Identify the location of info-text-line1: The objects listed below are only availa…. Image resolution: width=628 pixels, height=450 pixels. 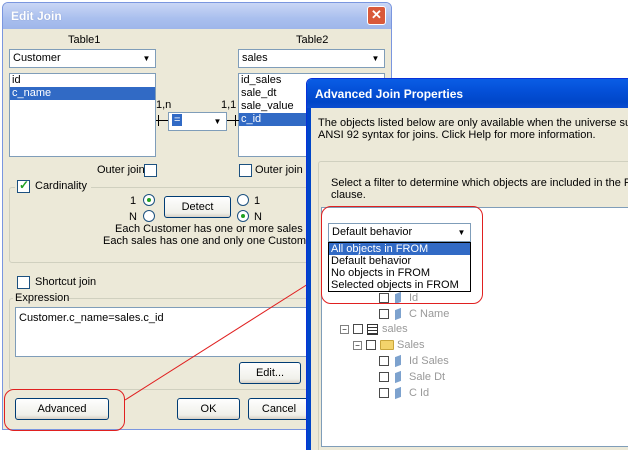
(473, 123).